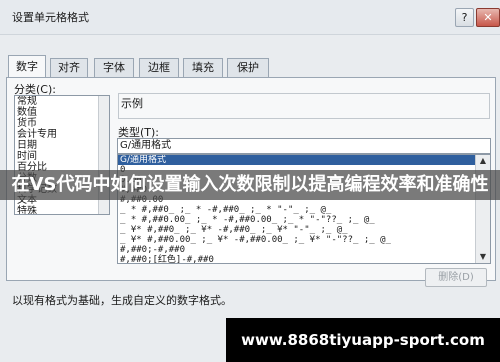  What do you see at coordinates (62, 134) in the screenshot?
I see `category-item: 会计专用` at bounding box center [62, 134].